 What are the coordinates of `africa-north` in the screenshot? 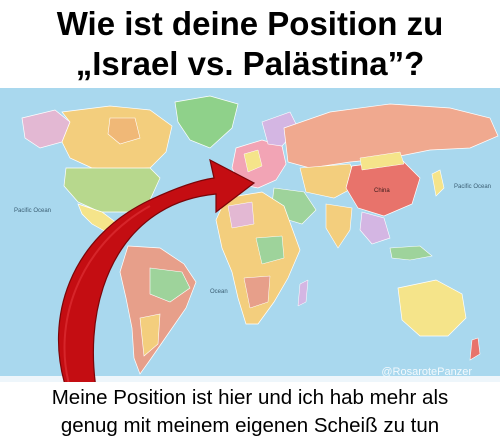 It's located at (241, 215).